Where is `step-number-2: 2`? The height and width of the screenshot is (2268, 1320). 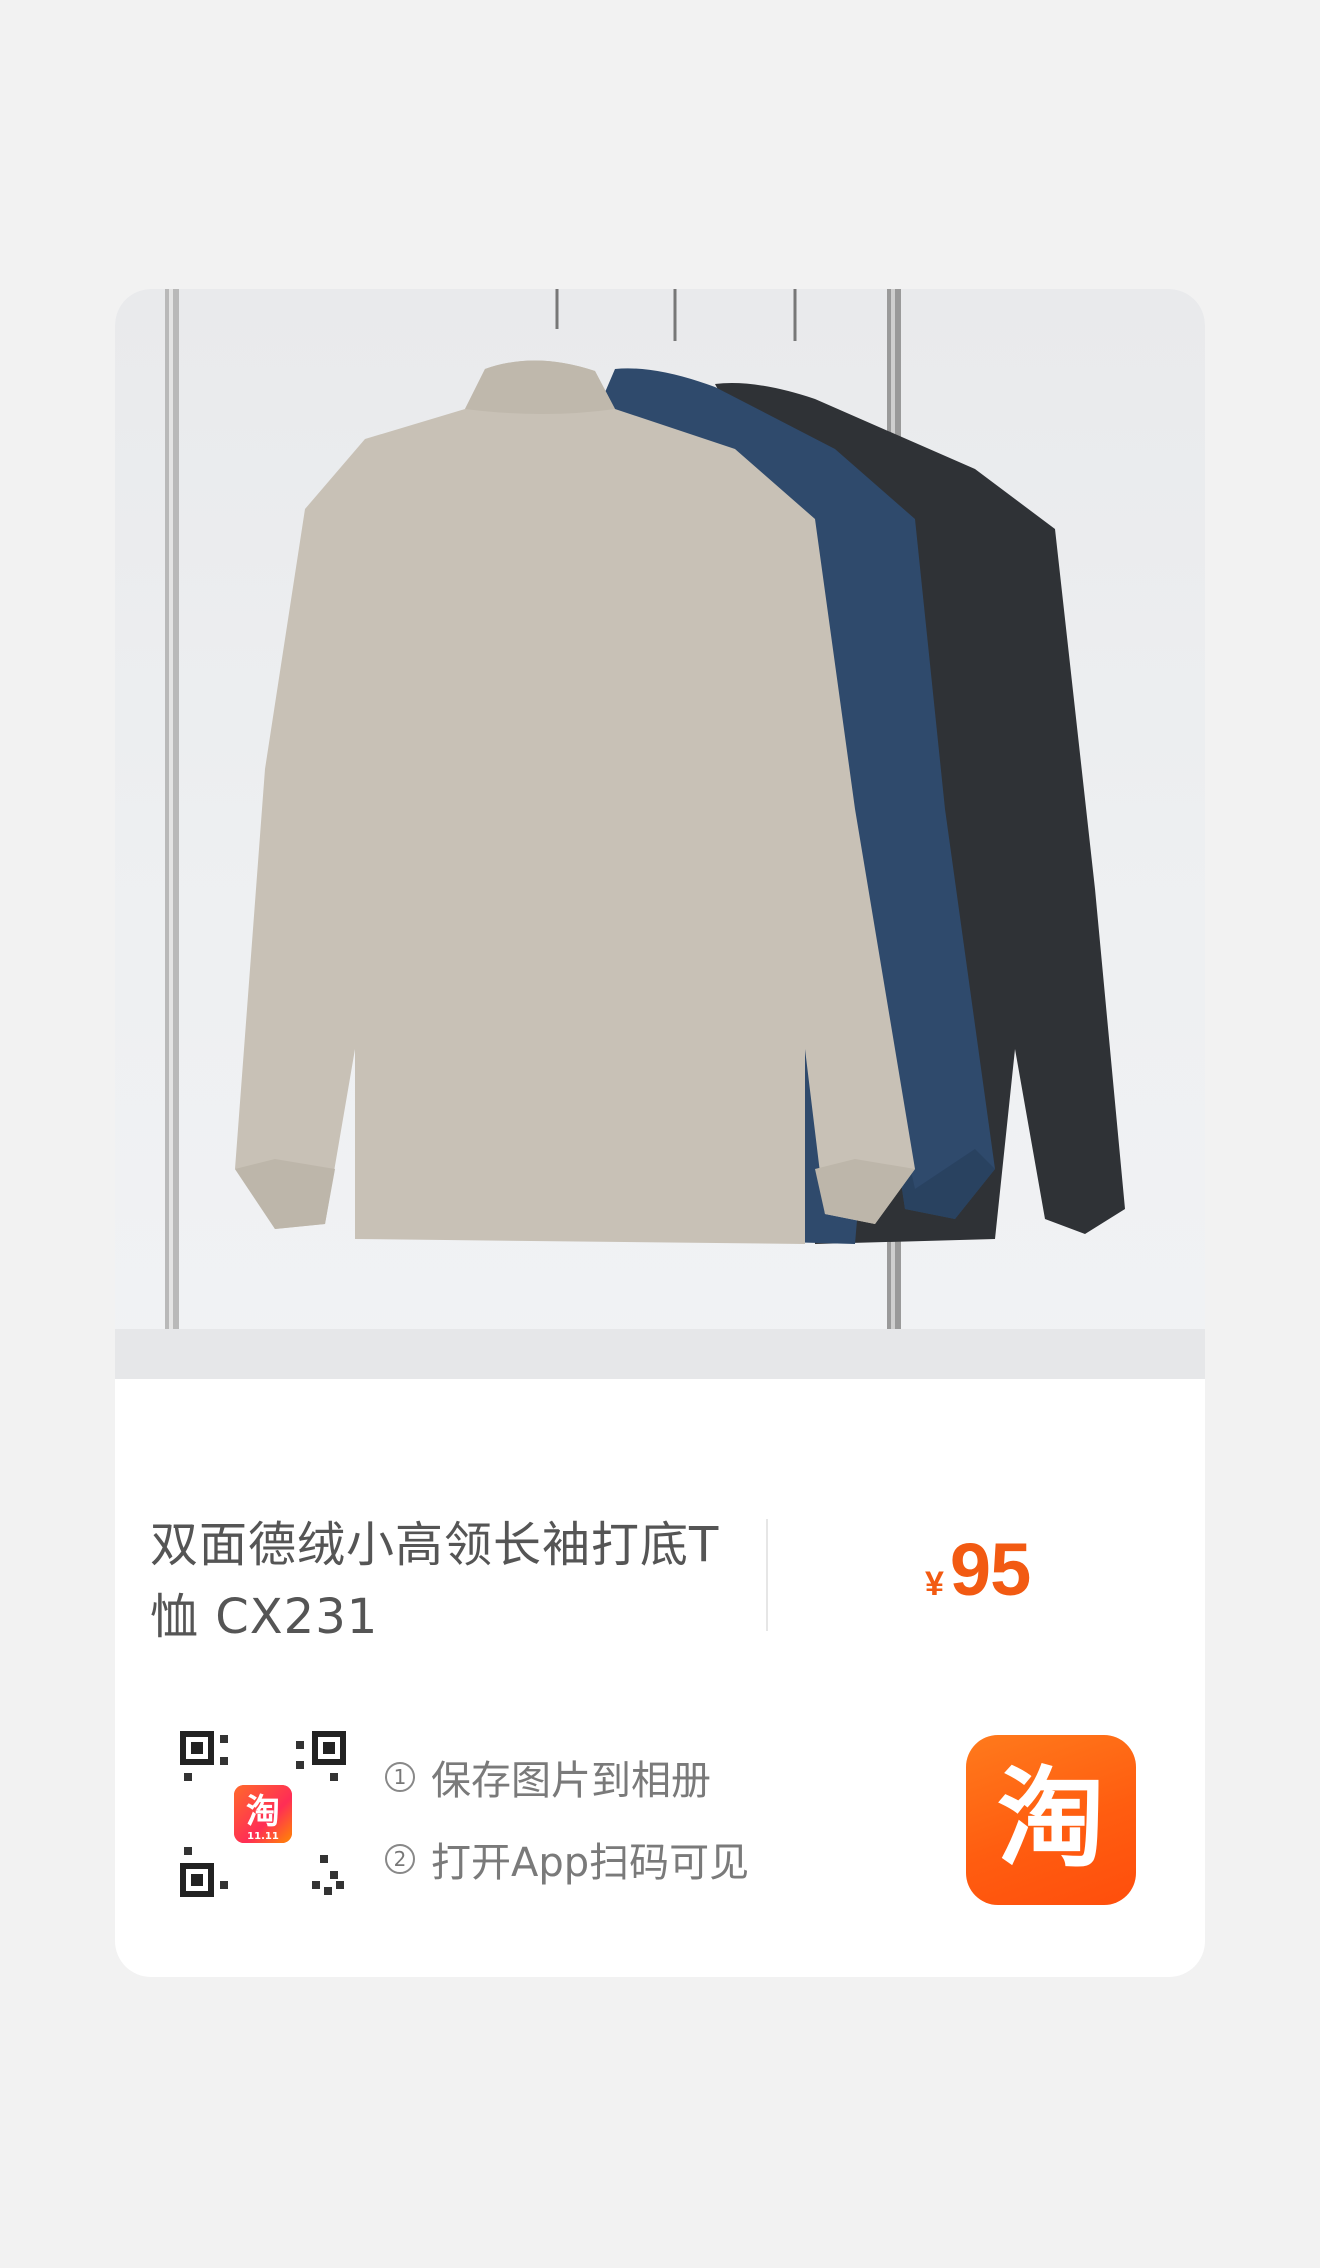
step-number-2: 2 is located at coordinates (400, 1859).